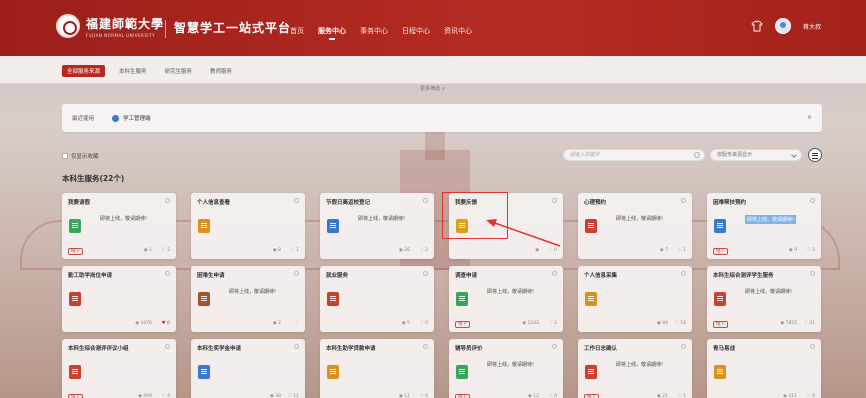 Image resolution: width=866 pixels, height=398 pixels. What do you see at coordinates (595, 203) in the screenshot?
I see `card-title: 心理预约` at bounding box center [595, 203].